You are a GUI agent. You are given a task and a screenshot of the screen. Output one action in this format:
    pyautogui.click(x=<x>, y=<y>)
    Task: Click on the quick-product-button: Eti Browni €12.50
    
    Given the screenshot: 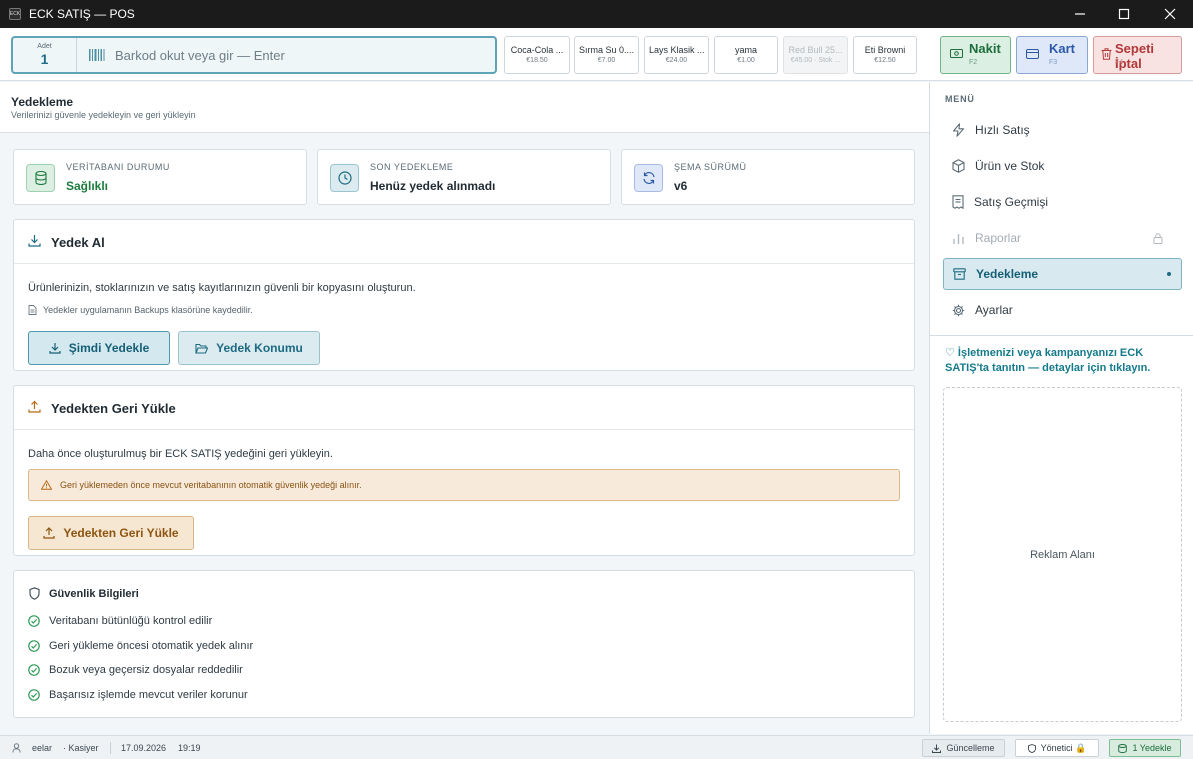 What is the action you would take?
    pyautogui.click(x=885, y=55)
    